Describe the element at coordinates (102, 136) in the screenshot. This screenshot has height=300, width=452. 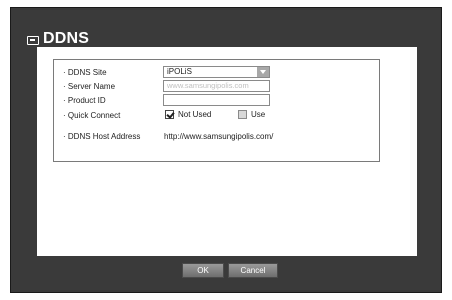
I see `host-address-label: · DDNS Host Address` at that location.